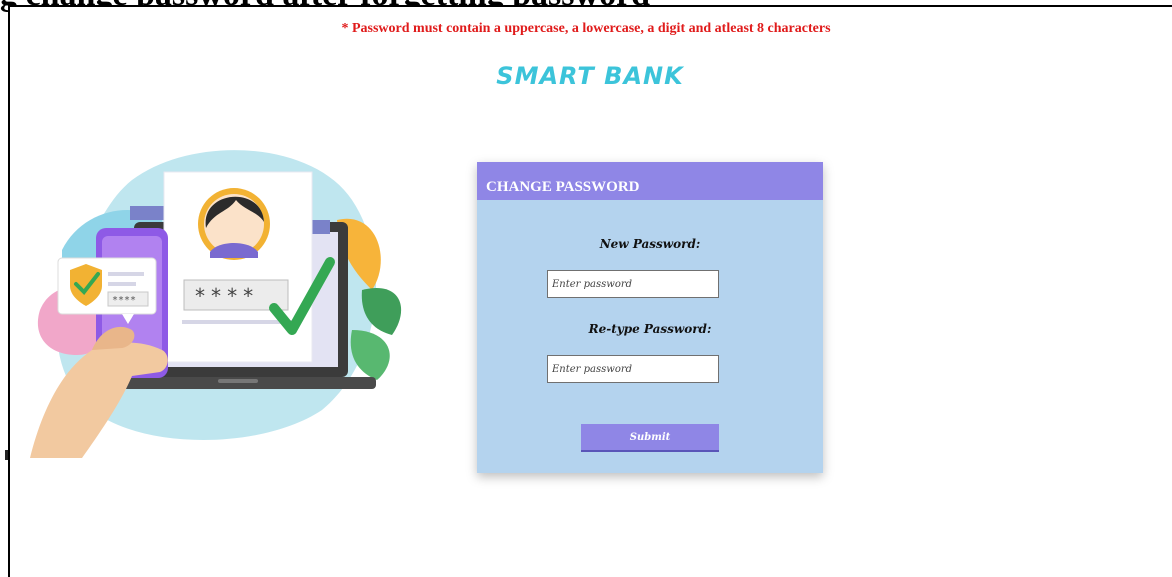  What do you see at coordinates (238, 381) in the screenshot?
I see `laptop-notch` at bounding box center [238, 381].